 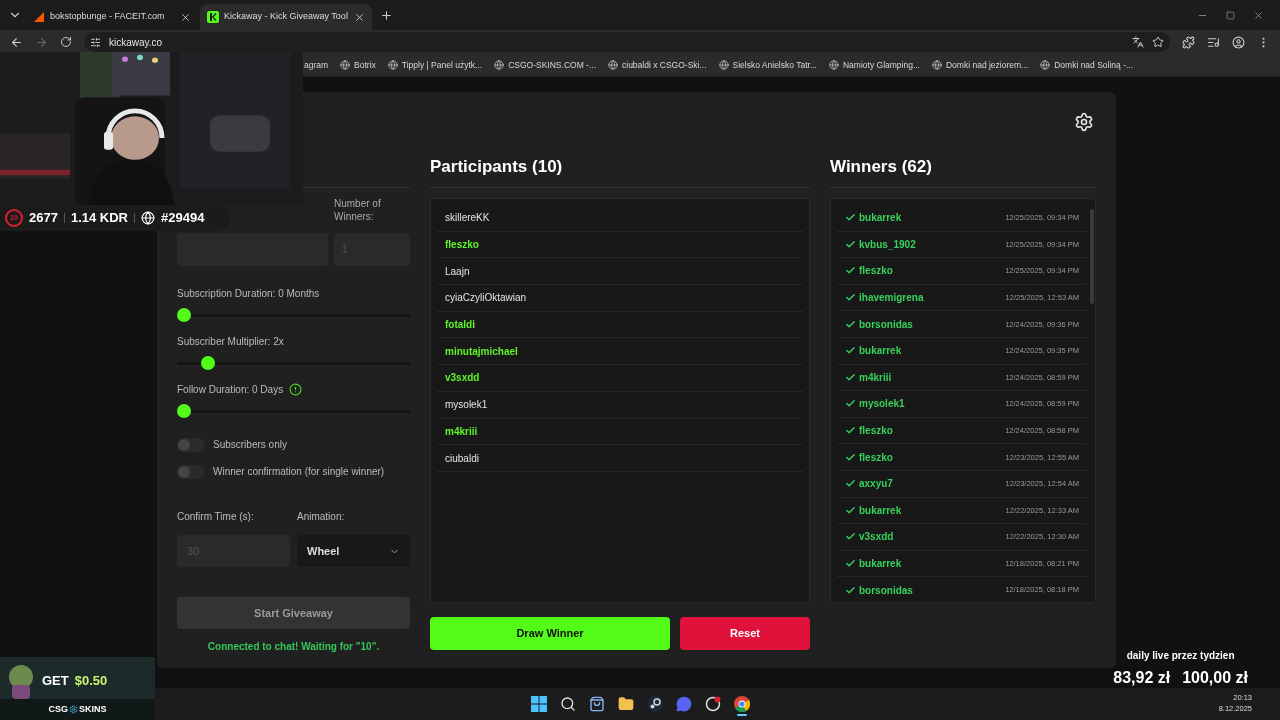 What do you see at coordinates (683, 703) in the screenshot?
I see `chat-bubble-icon` at bounding box center [683, 703].